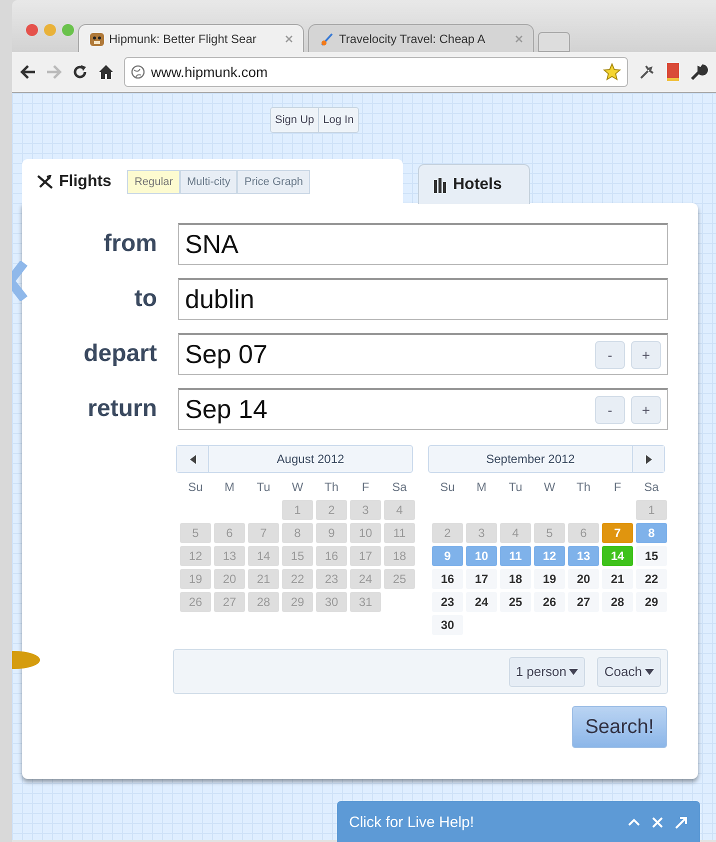  What do you see at coordinates (273, 182) in the screenshot?
I see `mode-tab: Price Graph` at bounding box center [273, 182].